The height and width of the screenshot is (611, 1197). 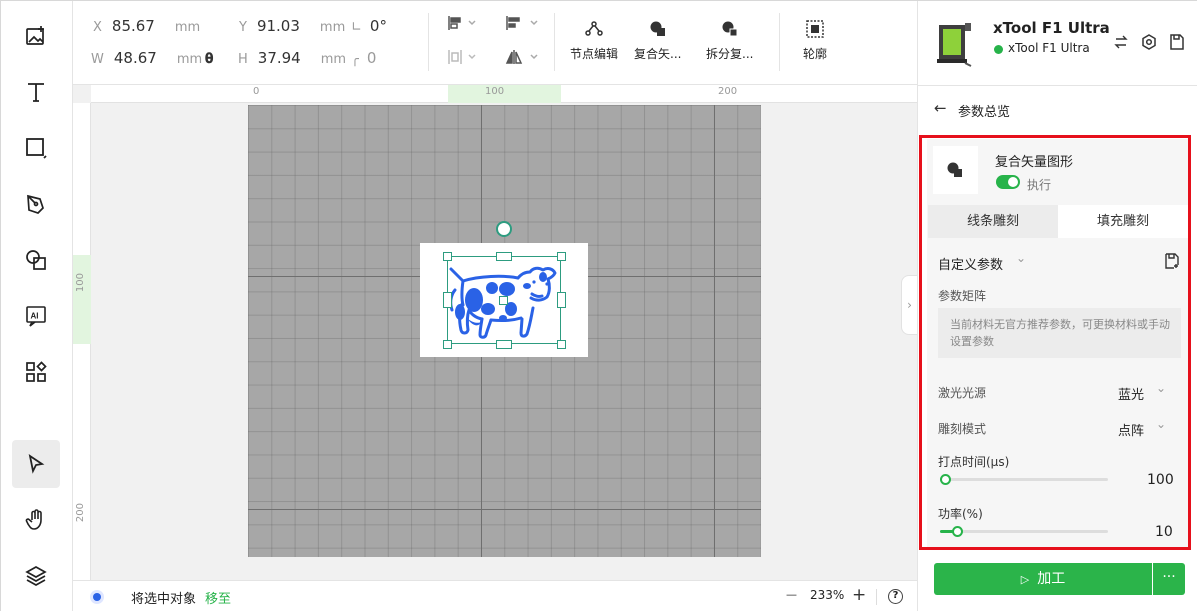 I want to click on y-value: 91.03, so click(x=278, y=26).